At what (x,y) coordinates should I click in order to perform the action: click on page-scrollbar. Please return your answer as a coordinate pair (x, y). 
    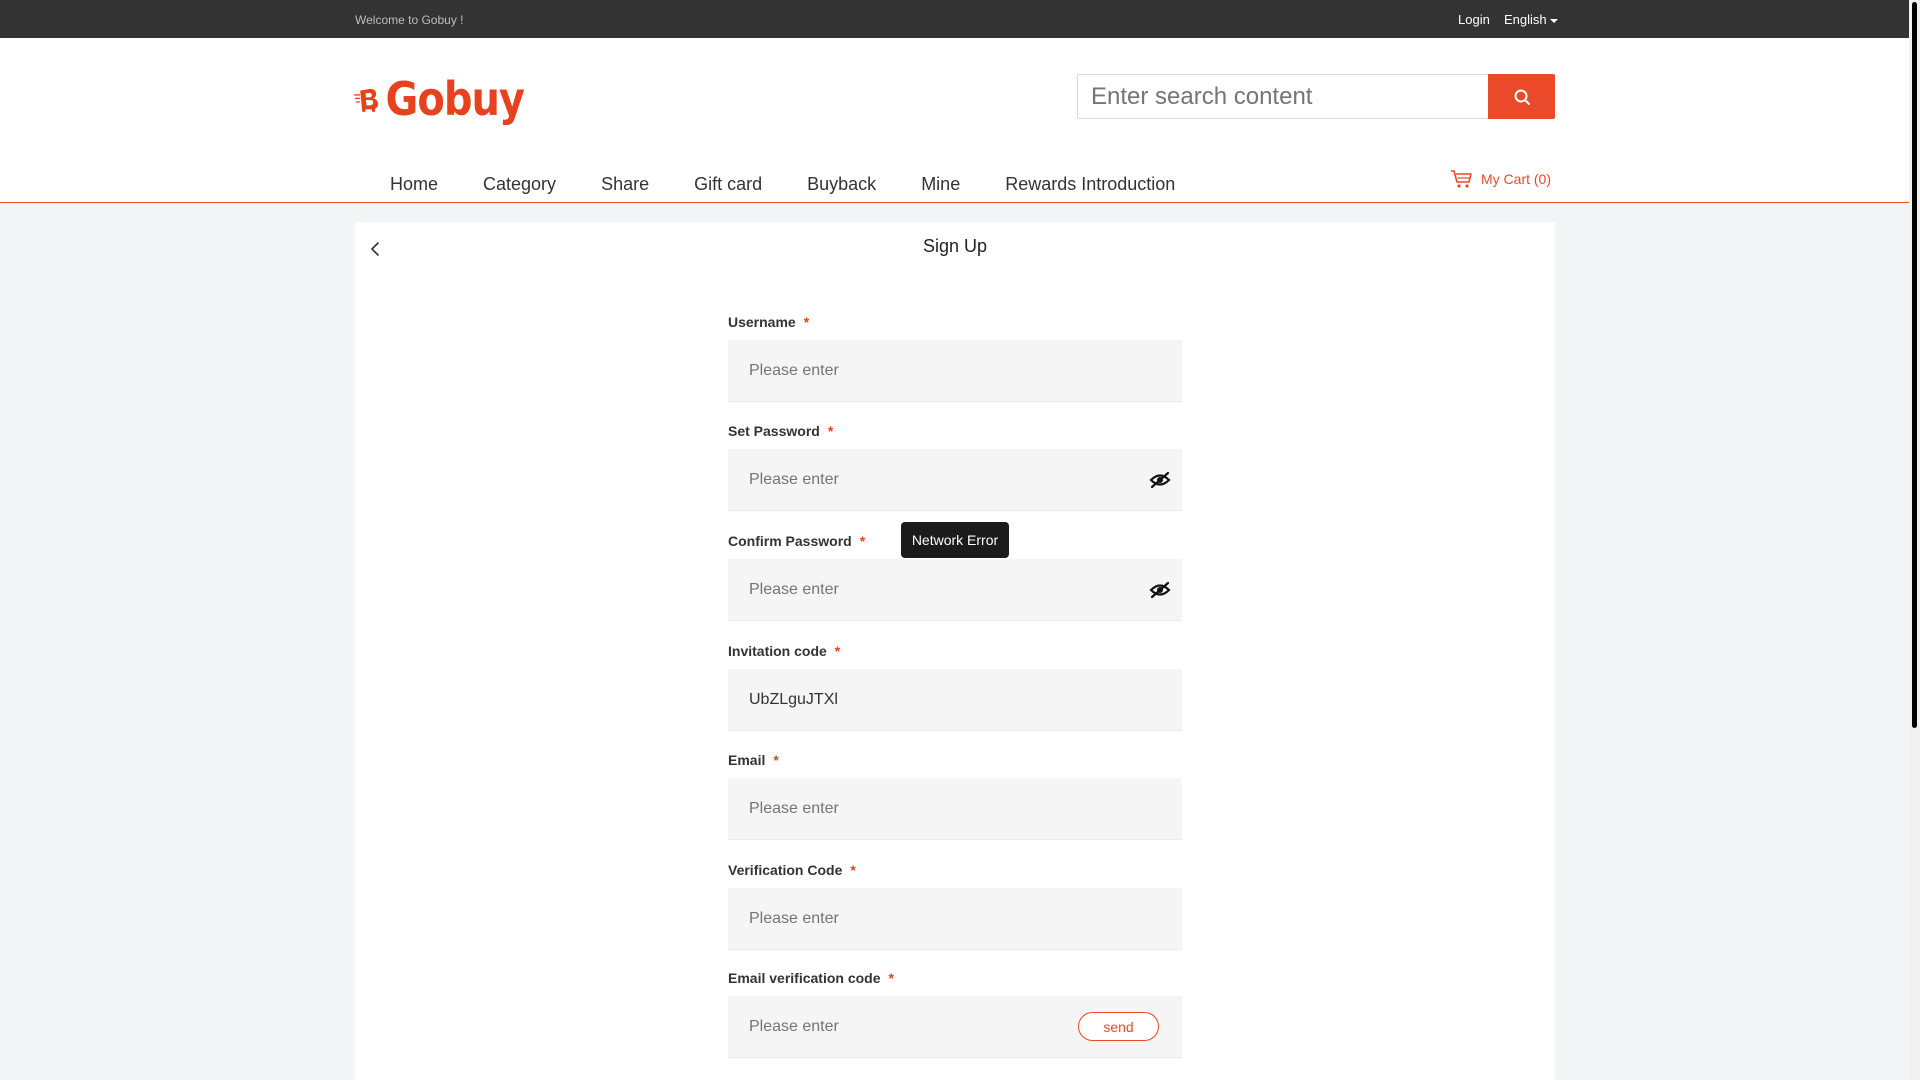
    Looking at the image, I should click on (1914, 540).